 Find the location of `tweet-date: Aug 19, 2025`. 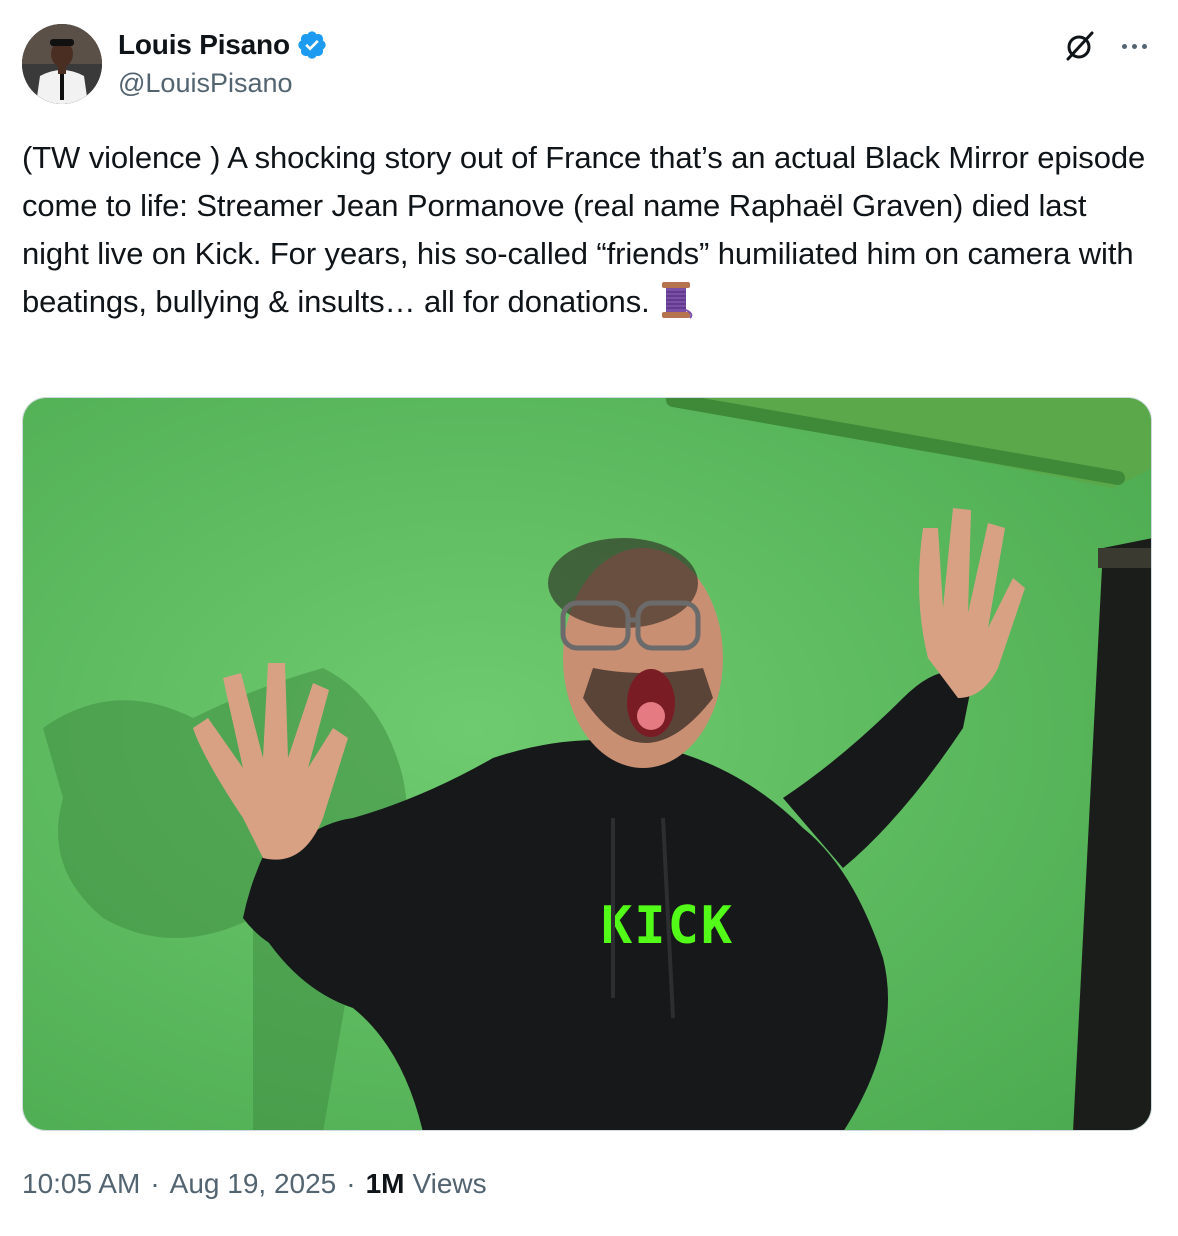

tweet-date: Aug 19, 2025 is located at coordinates (253, 1184).